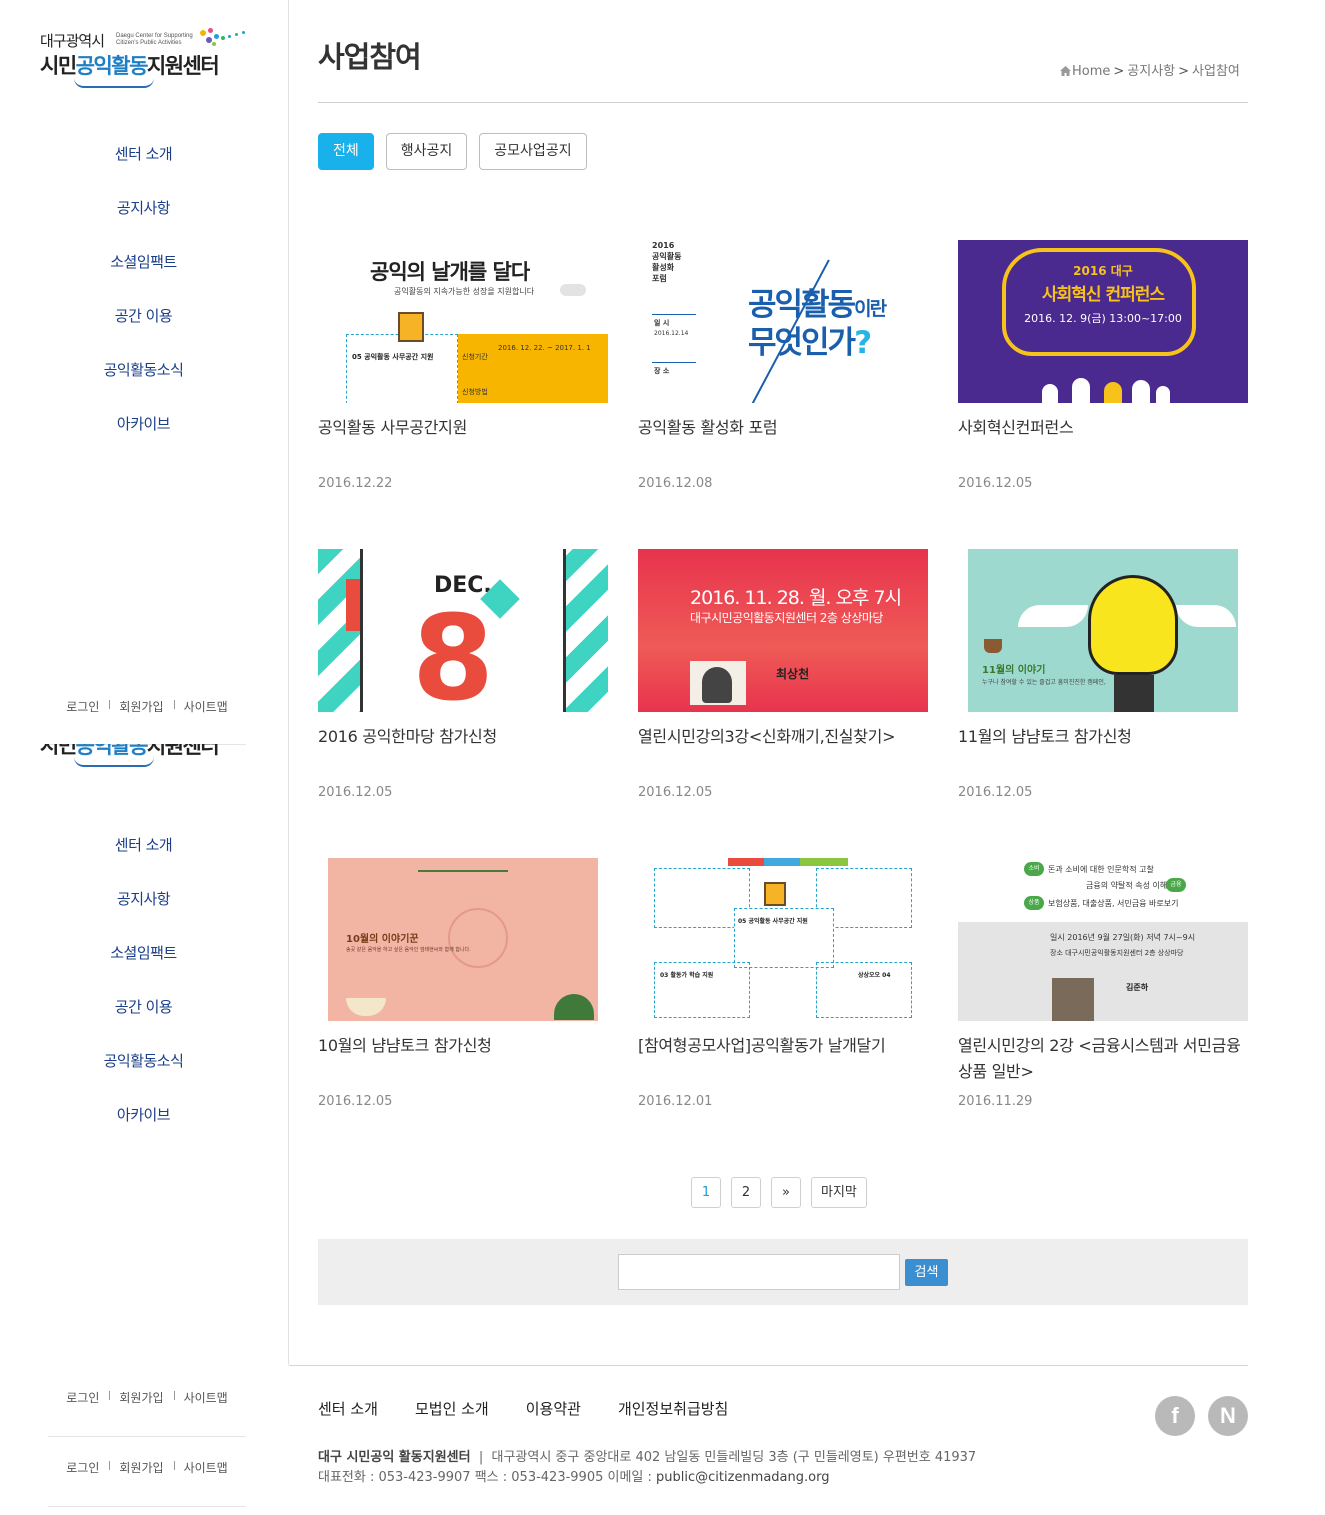 This screenshot has height=1515, width=1325. I want to click on post-title: 11월의 냠냠토크 참가신청, so click(1103, 750).